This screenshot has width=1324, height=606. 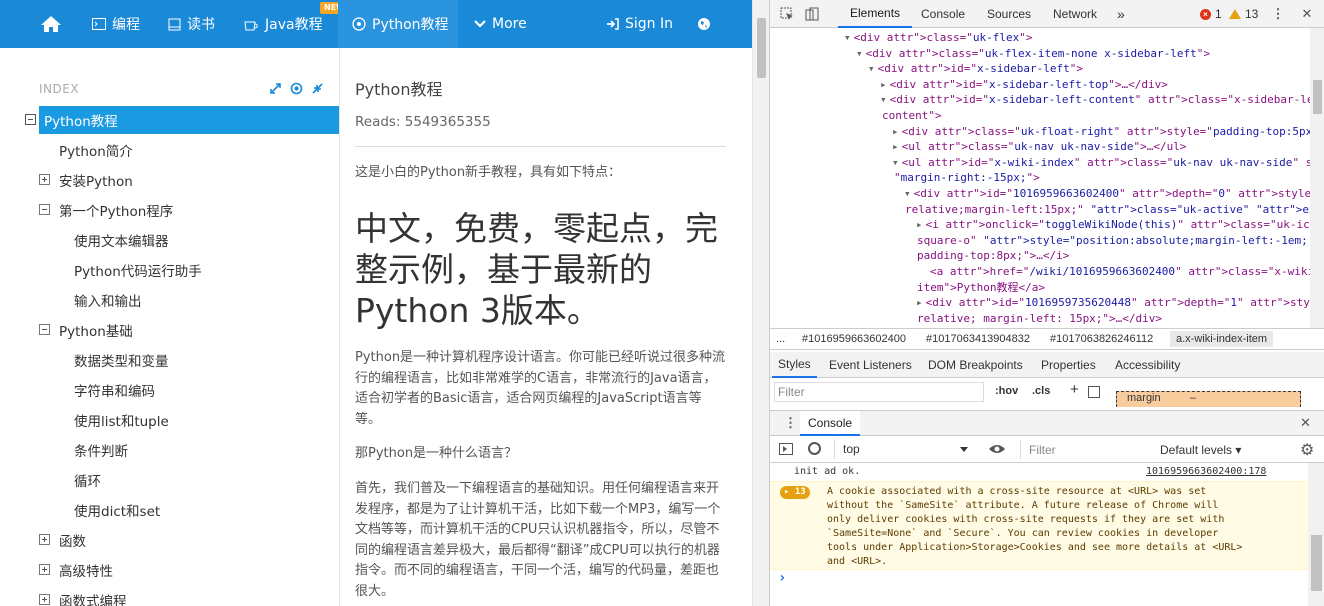 What do you see at coordinates (275, 90) in the screenshot?
I see `expand-all-icon` at bounding box center [275, 90].